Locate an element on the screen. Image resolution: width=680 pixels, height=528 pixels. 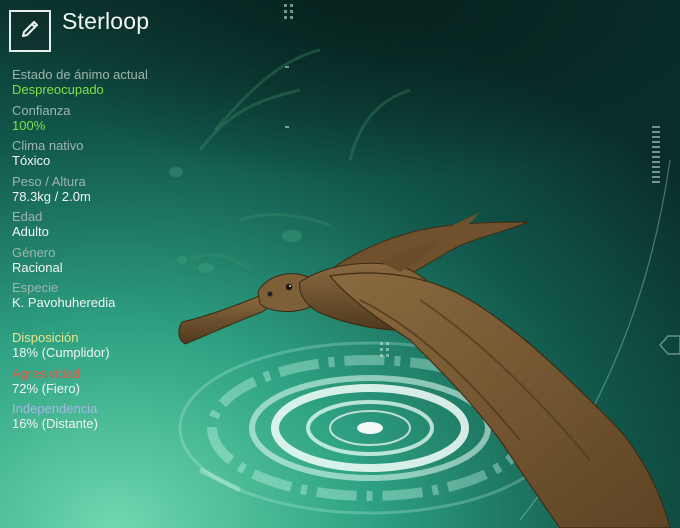
trait-aggression: Agresividad 72% (Fiero) is located at coordinates (61, 384).